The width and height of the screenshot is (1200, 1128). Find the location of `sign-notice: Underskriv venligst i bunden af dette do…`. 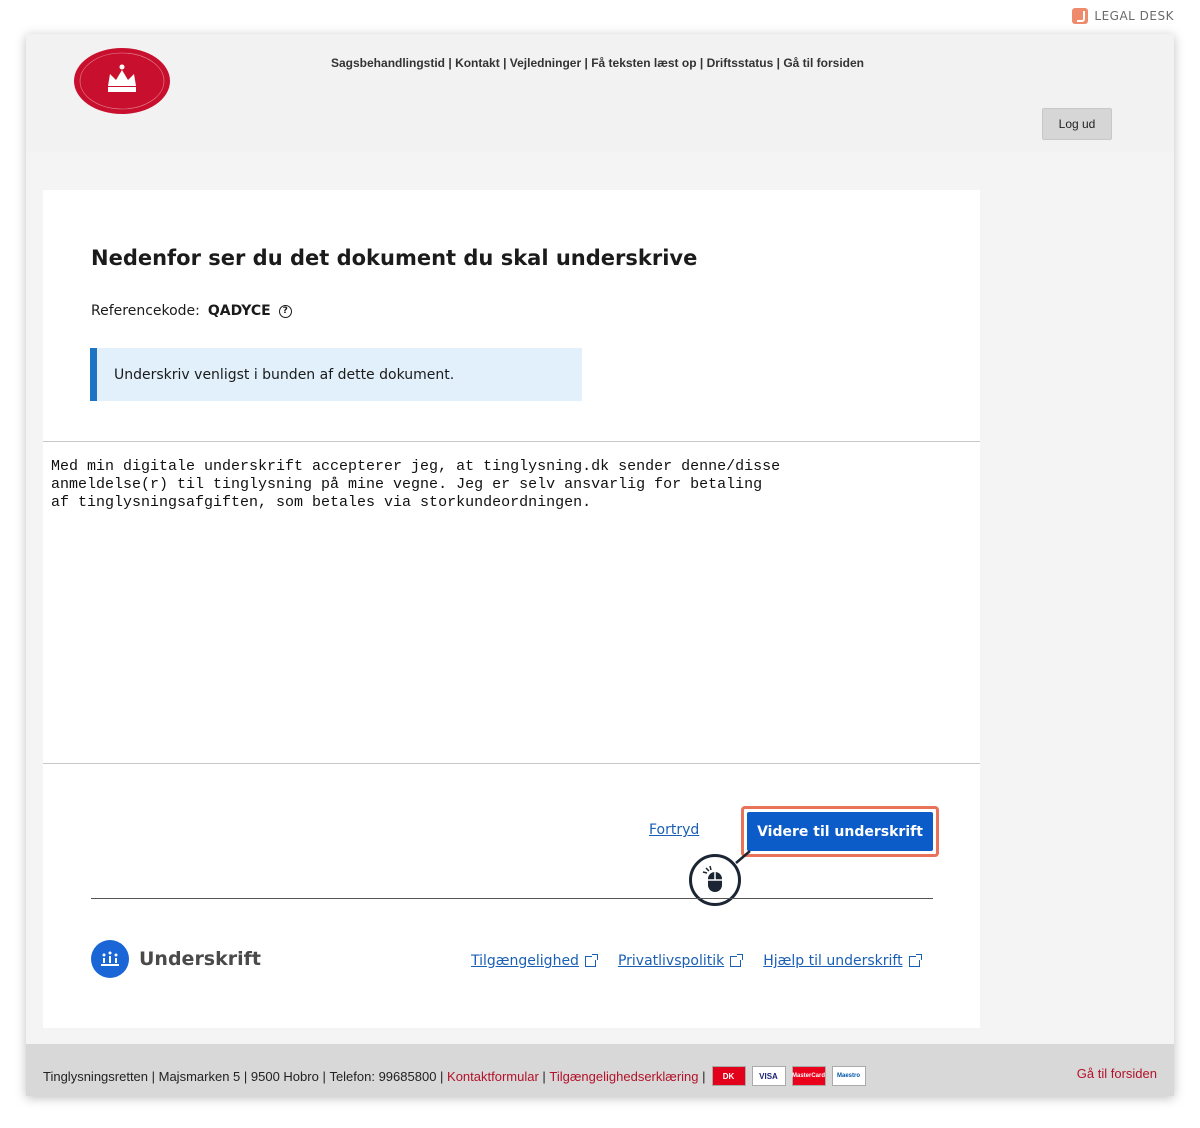

sign-notice: Underskriv venligst i bunden af dette do… is located at coordinates (336, 374).